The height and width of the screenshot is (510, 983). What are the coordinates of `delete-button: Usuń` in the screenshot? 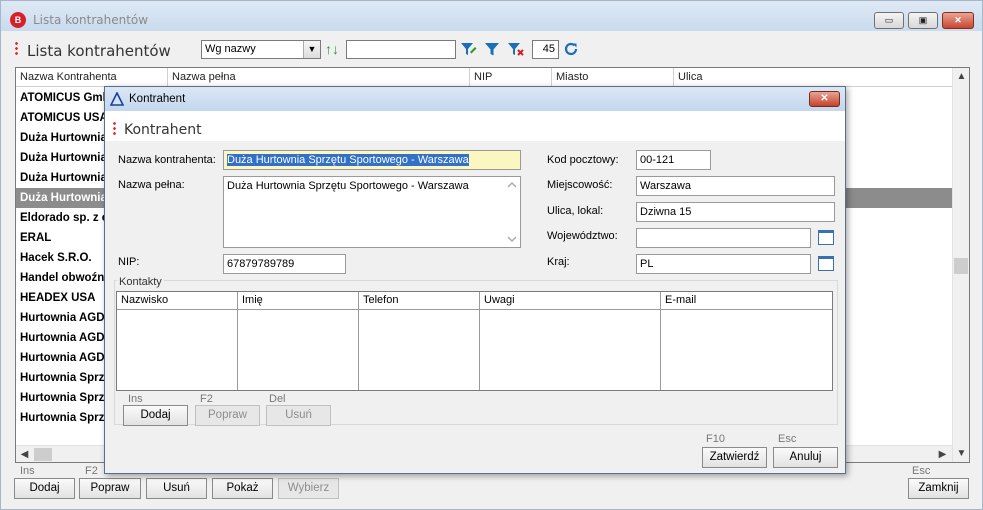 It's located at (176, 488).